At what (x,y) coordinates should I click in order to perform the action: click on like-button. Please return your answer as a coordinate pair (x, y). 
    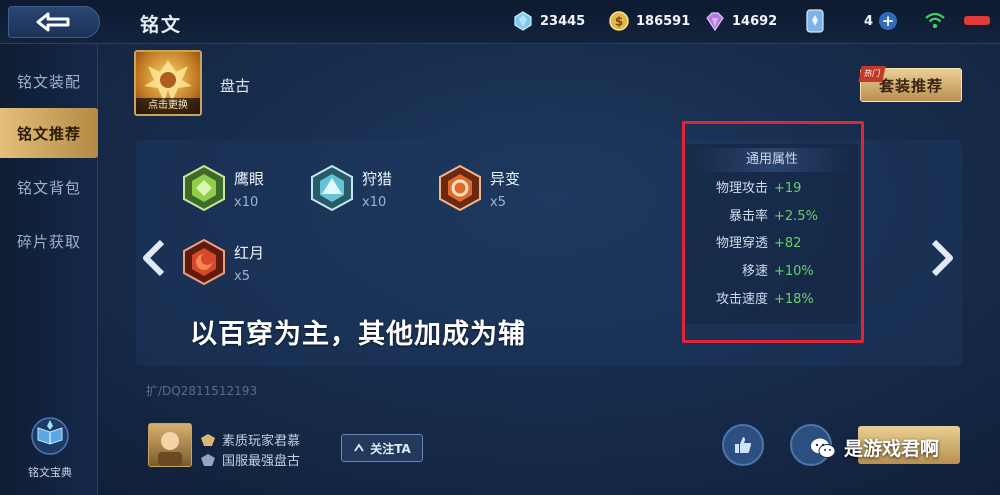
    Looking at the image, I should click on (743, 445).